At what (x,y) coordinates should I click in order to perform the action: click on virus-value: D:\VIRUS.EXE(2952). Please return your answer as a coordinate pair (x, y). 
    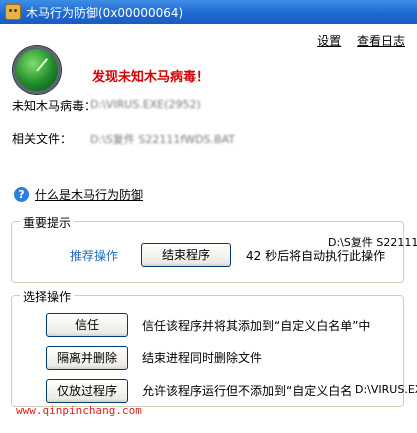
    Looking at the image, I should click on (145, 104).